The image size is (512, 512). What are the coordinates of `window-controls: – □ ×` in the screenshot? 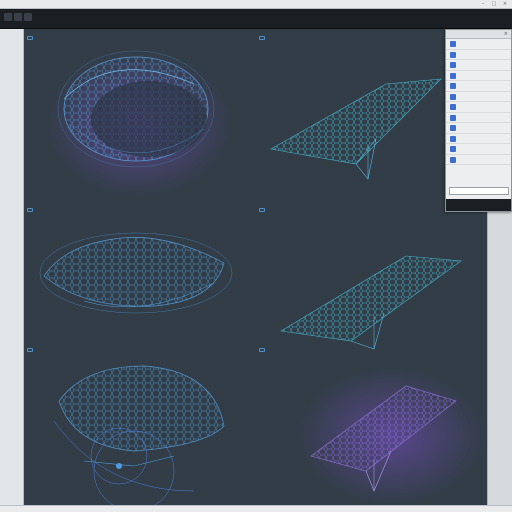 It's located at (494, 4).